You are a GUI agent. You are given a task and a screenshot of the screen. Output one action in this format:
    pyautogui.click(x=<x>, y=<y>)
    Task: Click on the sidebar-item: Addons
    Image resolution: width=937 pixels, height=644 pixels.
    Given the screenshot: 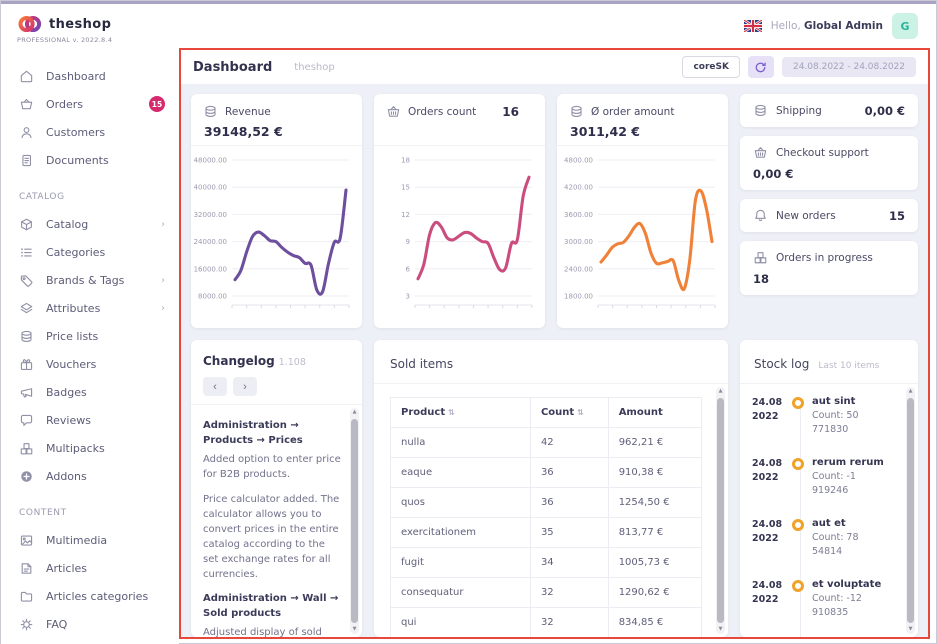 What is the action you would take?
    pyautogui.click(x=90, y=476)
    